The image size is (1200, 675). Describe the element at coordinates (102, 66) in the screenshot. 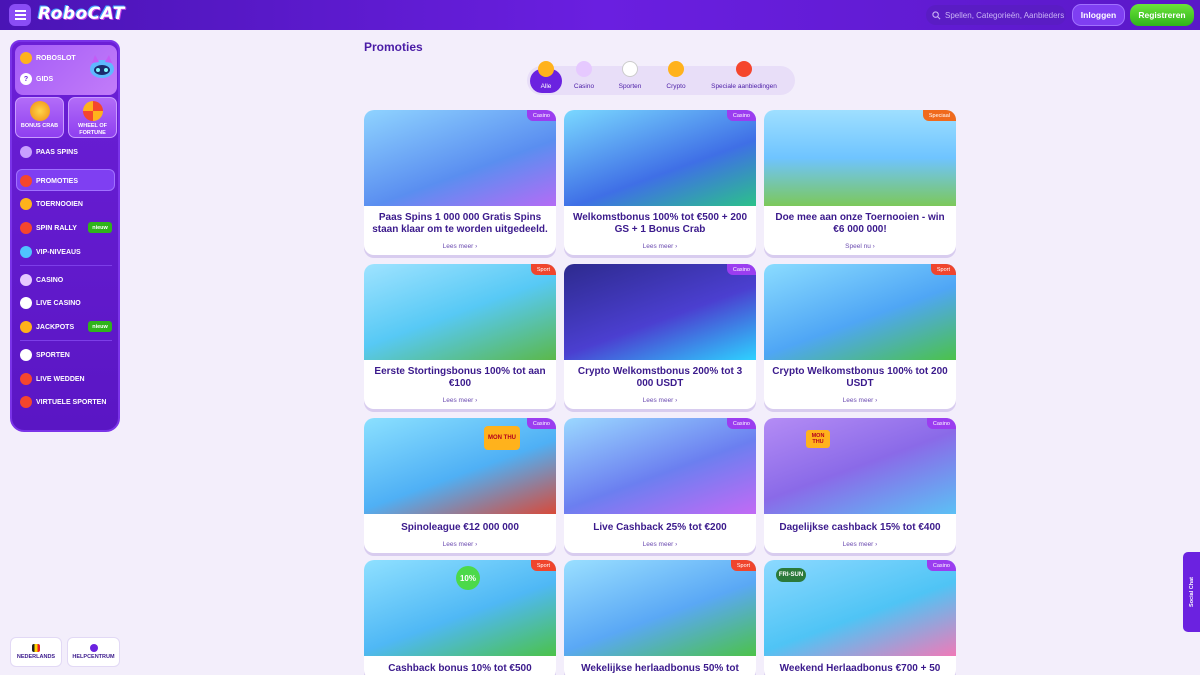

I see `robot-cat-icon` at that location.